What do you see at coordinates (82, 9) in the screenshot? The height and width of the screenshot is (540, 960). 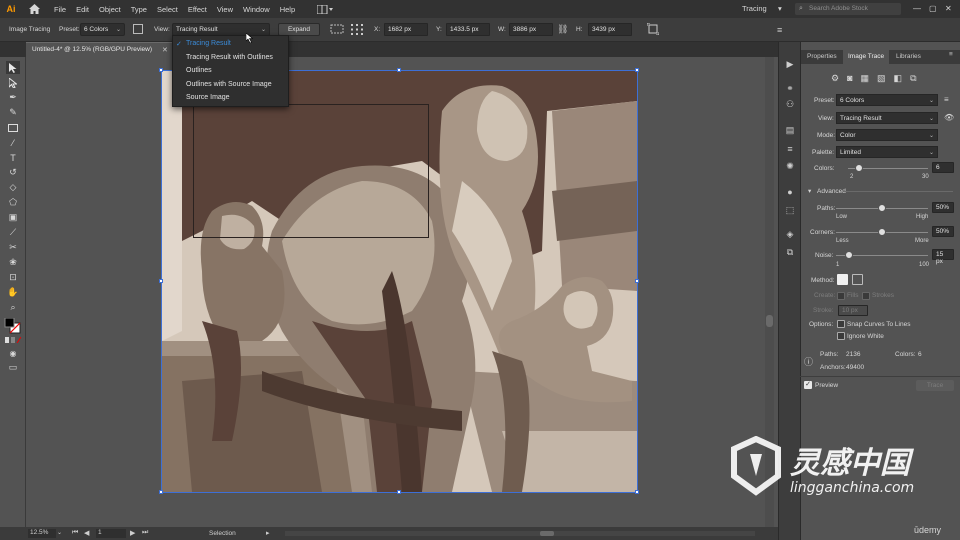 I see `menu-edit: Edit` at bounding box center [82, 9].